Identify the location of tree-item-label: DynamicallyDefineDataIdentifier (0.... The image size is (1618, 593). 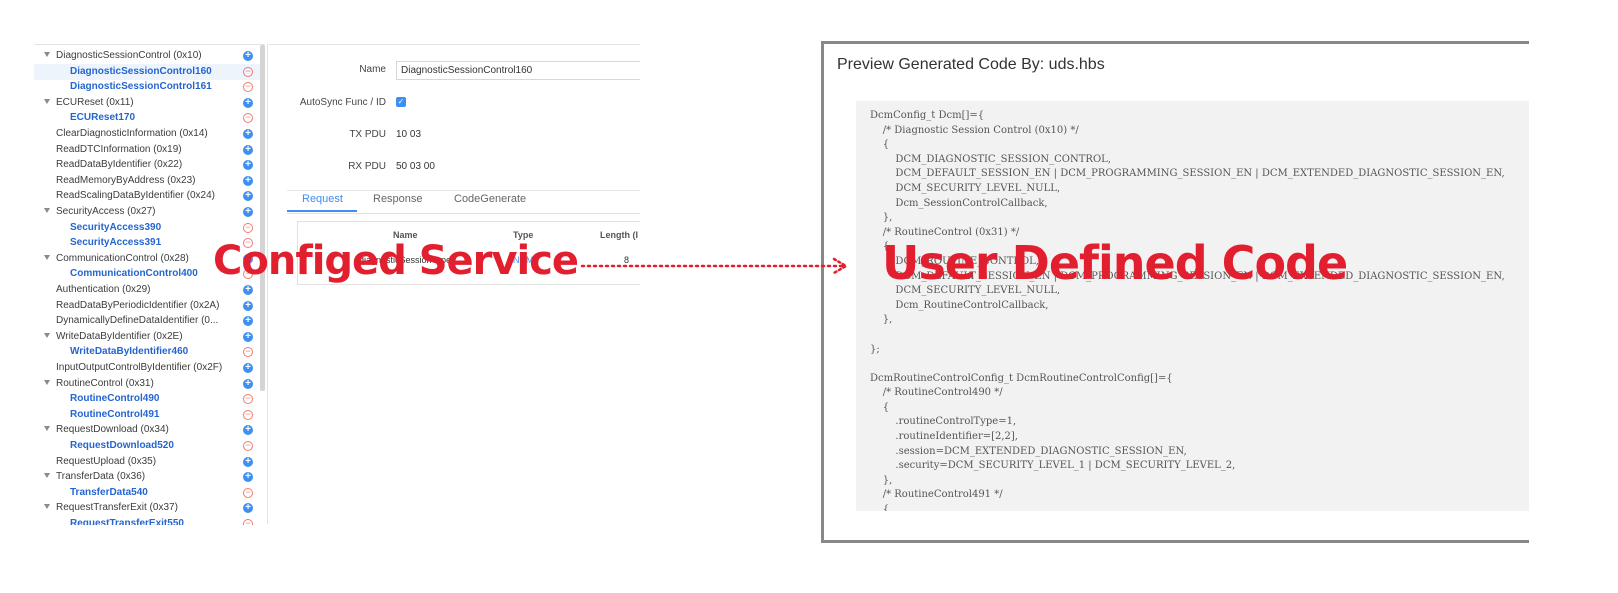
(137, 321).